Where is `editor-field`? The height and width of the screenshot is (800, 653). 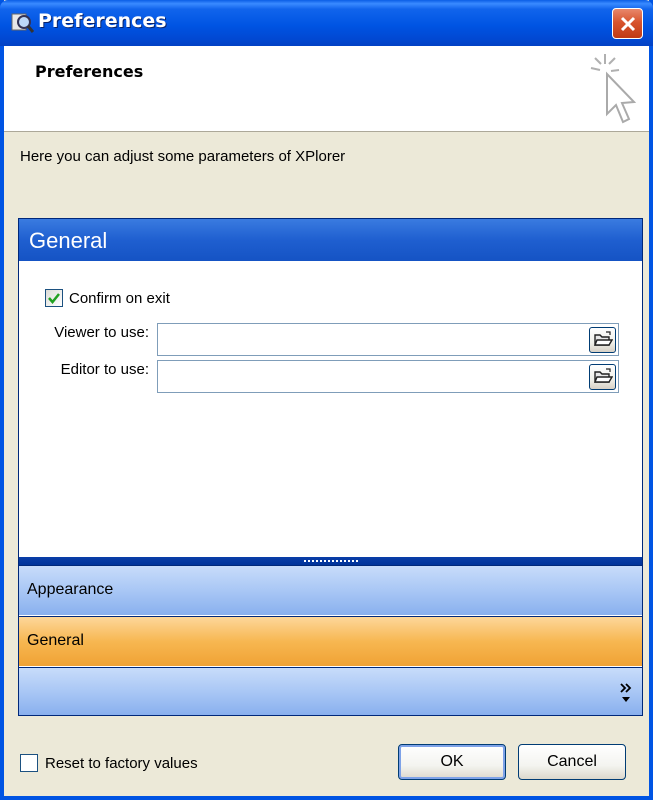 editor-field is located at coordinates (388, 376).